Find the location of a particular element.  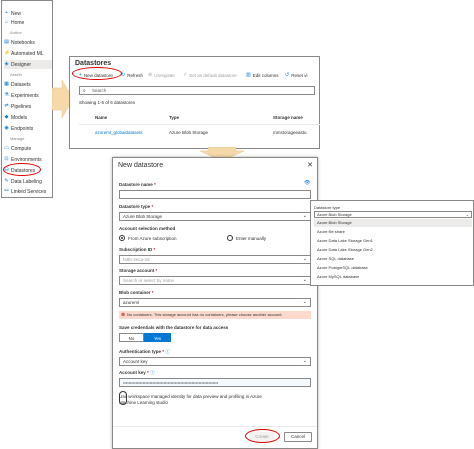

dropdown-option: Azure file share is located at coordinates (393, 232).